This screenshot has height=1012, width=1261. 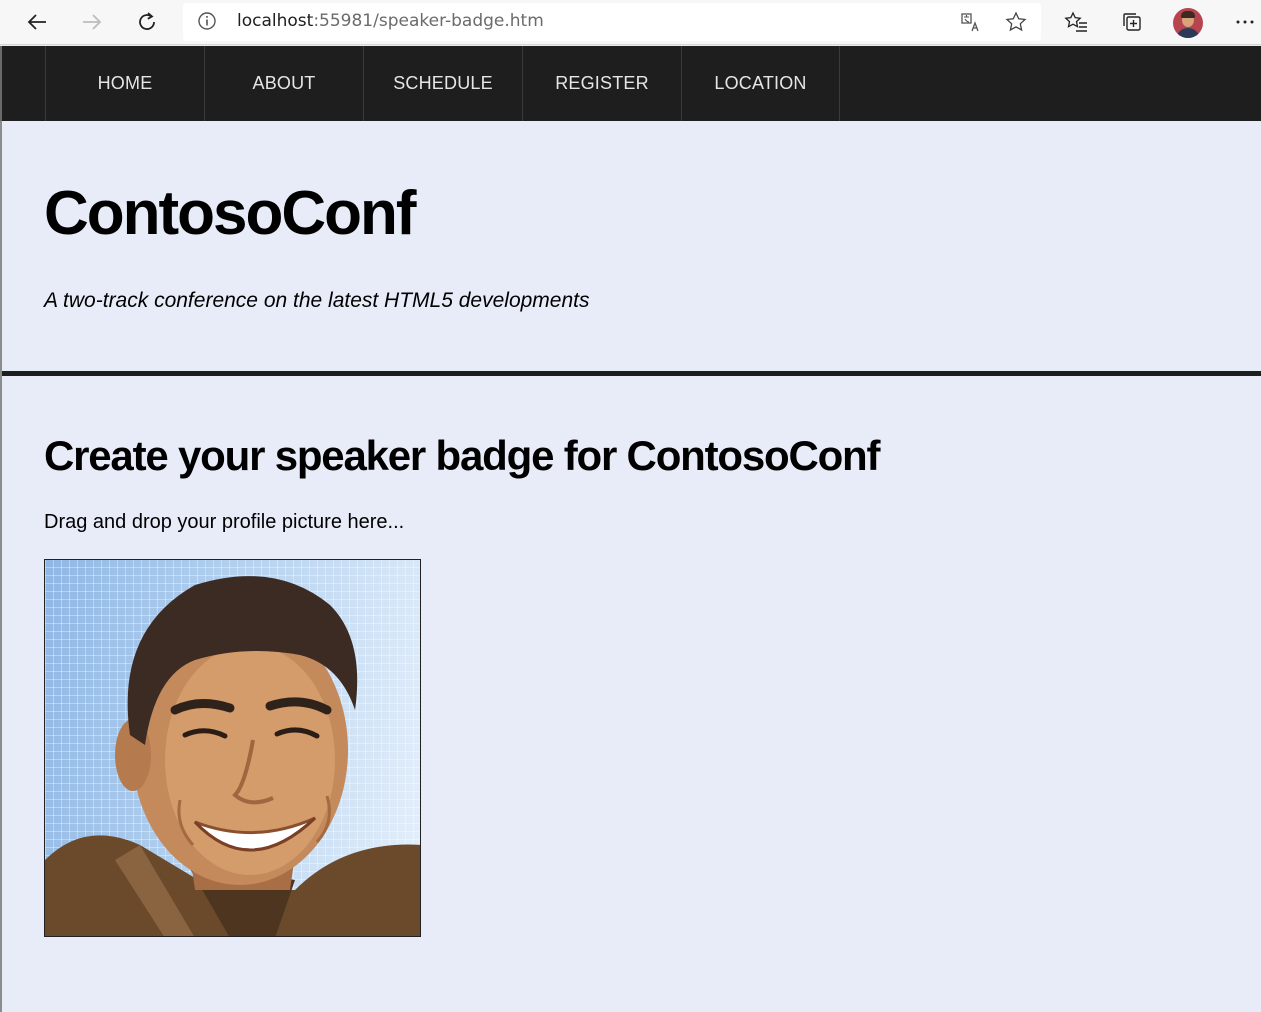 What do you see at coordinates (1, 566) in the screenshot?
I see `page-left-border` at bounding box center [1, 566].